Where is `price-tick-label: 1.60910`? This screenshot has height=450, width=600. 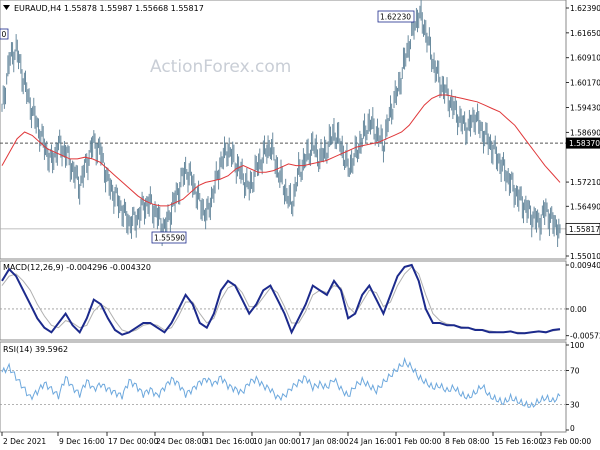 price-tick-label: 1.60910 is located at coordinates (585, 58).